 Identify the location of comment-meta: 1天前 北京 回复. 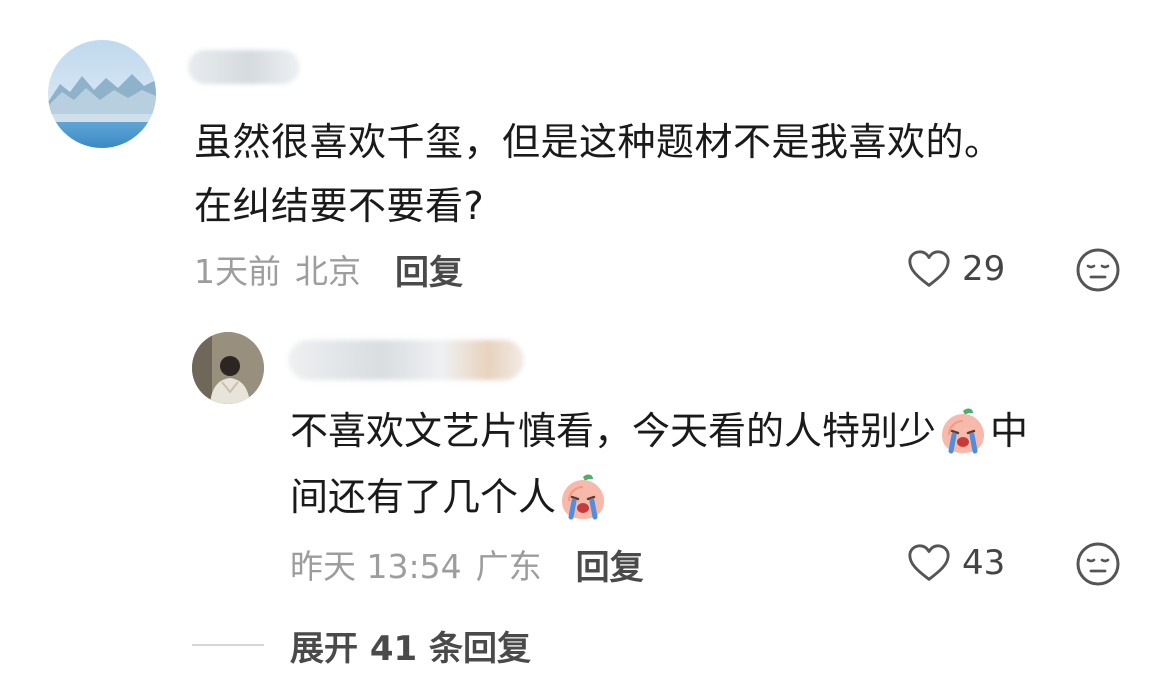
(328, 269).